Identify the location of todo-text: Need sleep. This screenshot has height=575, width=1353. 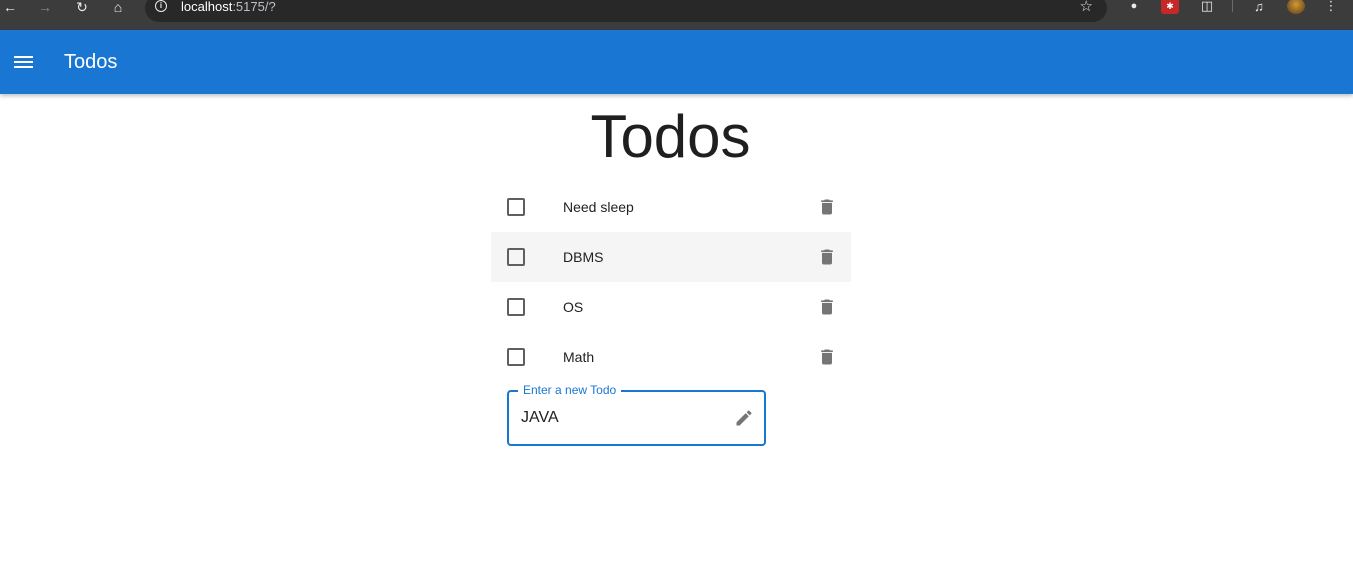
(598, 207).